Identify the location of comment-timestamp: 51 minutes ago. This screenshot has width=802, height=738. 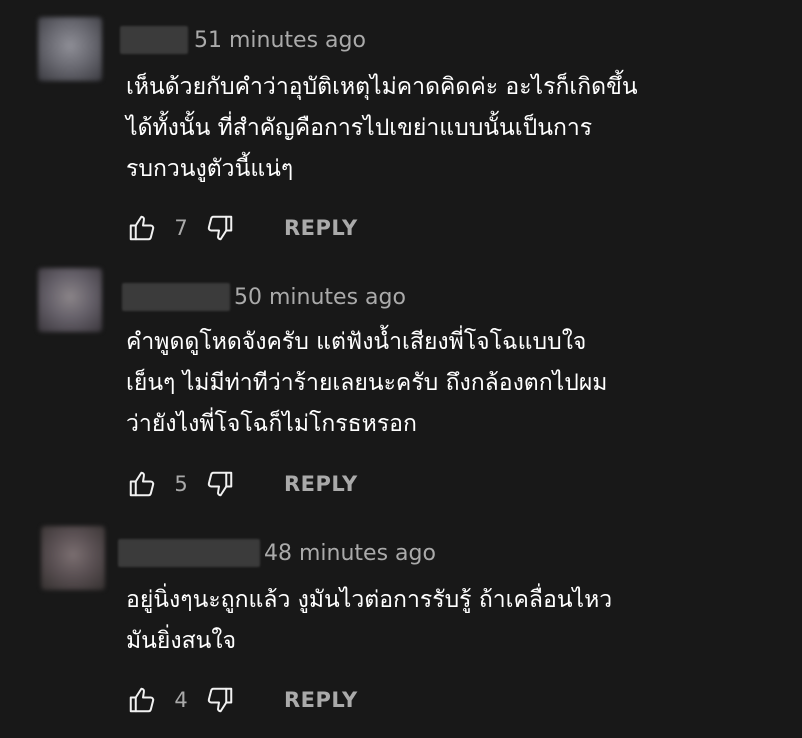
(280, 40).